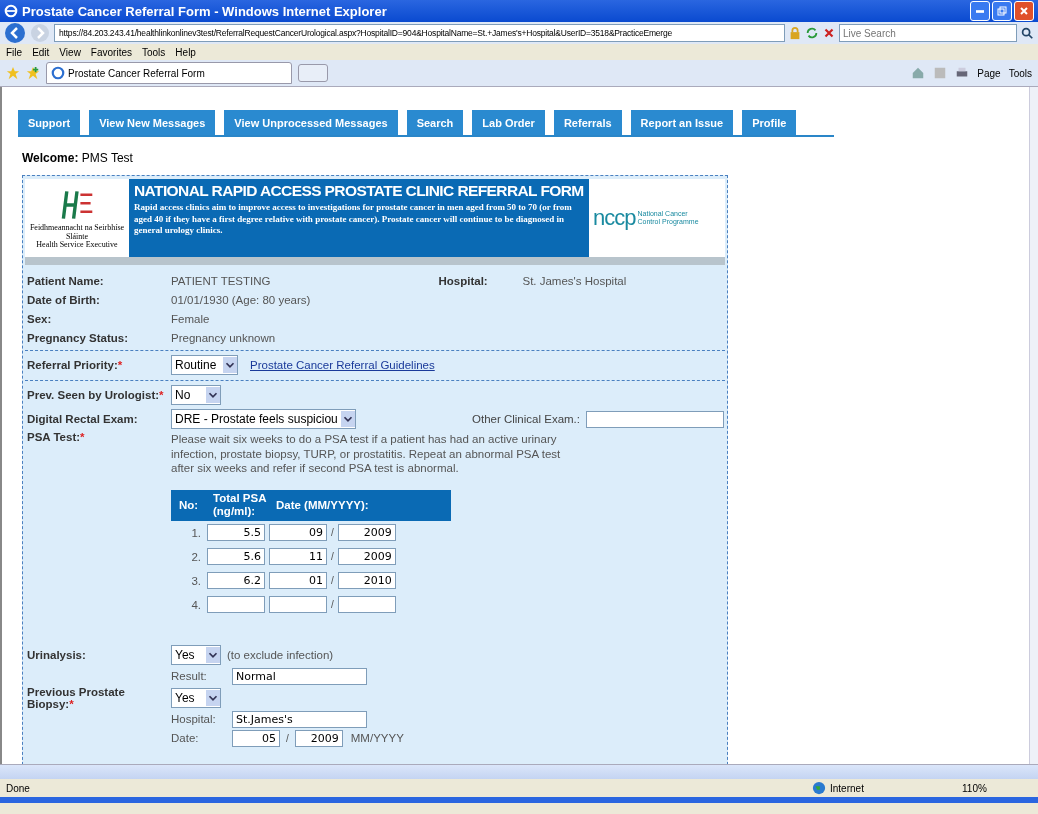  Describe the element at coordinates (366, 454) in the screenshot. I see `psa-note: Please wait six weeks to do a PSA test if a patient has had an active urinary infection, prostate biopsy, TURP, or prostatitis. Repeat an abnormal PSA test after six weeks and refer if second PSA test is abnormal.` at that location.